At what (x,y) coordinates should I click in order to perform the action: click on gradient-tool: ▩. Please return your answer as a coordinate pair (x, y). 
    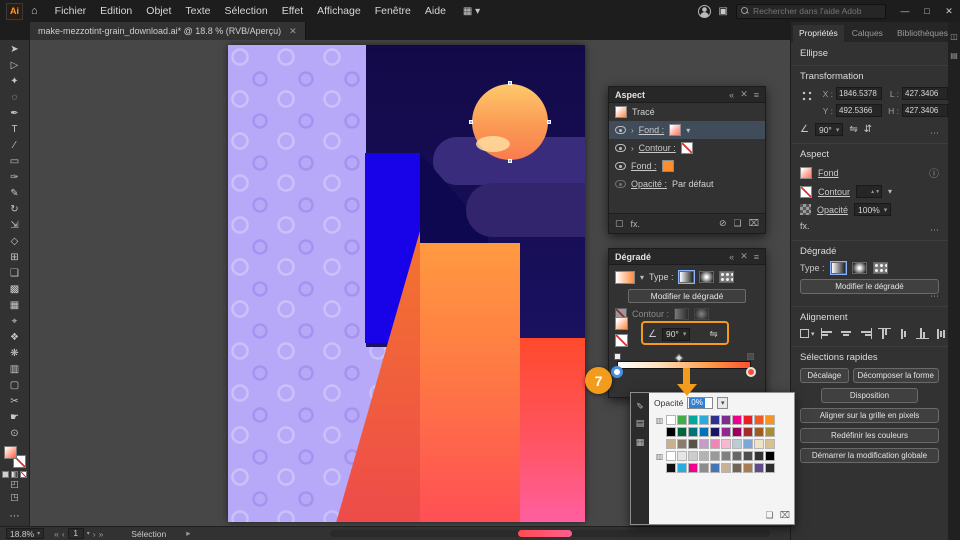
    Looking at the image, I should click on (14, 290).